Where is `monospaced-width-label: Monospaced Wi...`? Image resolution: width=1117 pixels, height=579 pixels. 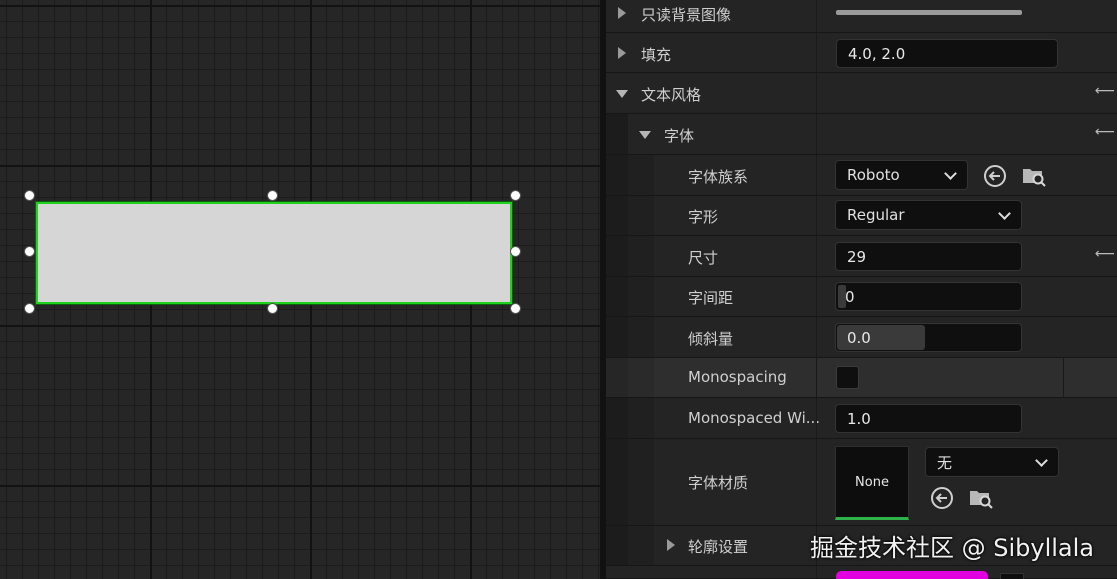
monospaced-width-label: Monospaced Wi... is located at coordinates (754, 418).